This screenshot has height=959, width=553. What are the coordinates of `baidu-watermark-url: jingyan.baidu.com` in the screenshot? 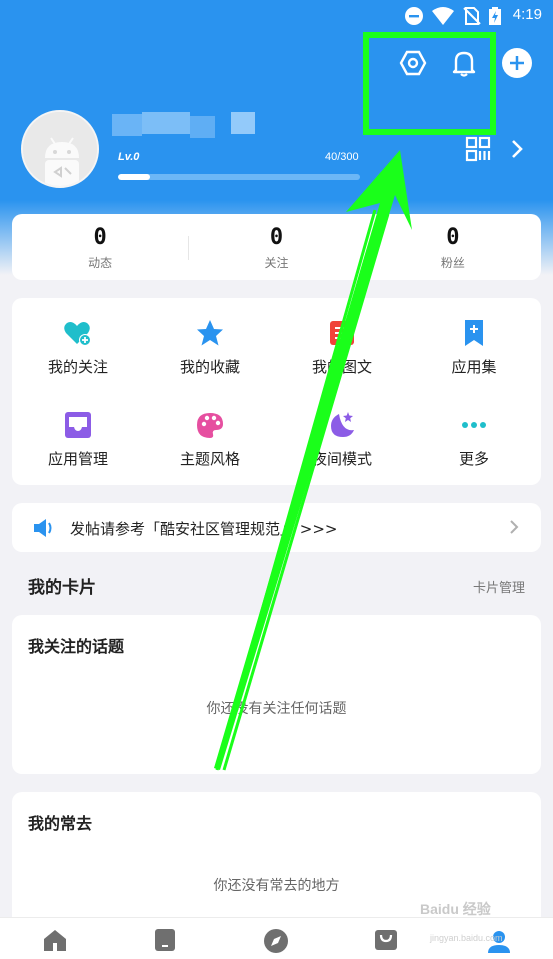 It's located at (466, 938).